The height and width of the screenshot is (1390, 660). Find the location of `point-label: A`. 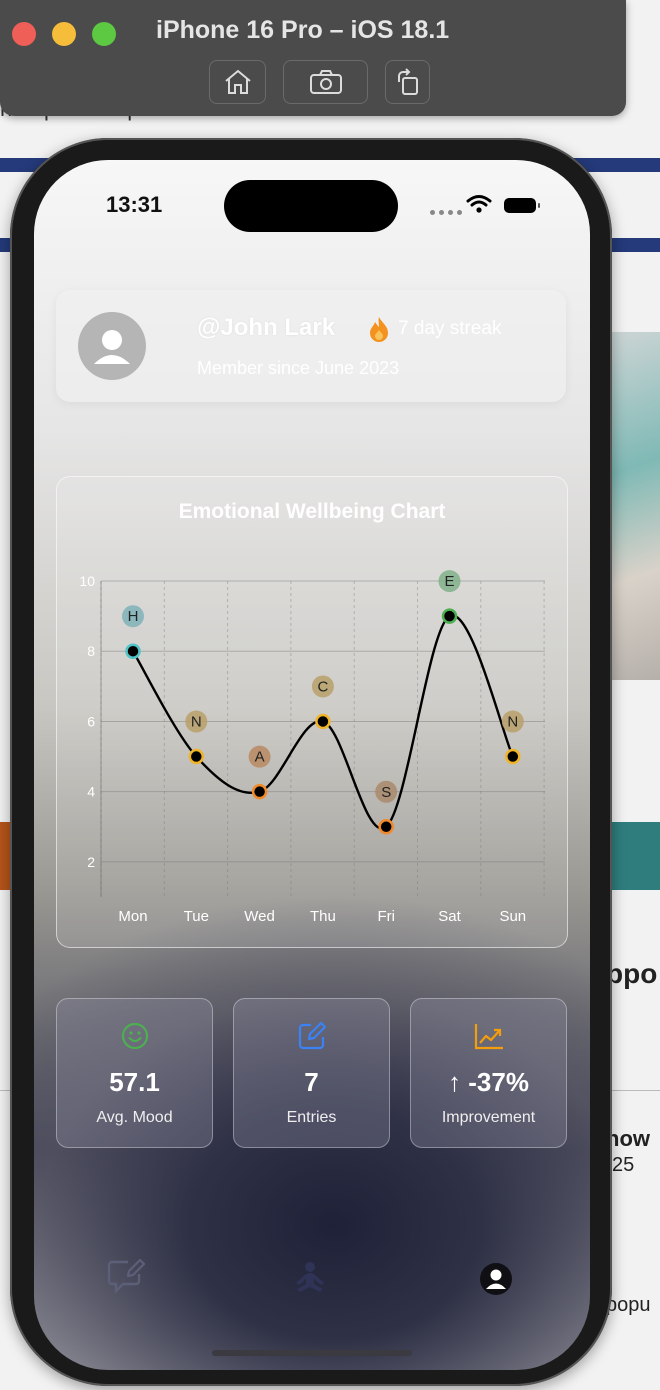

point-label: A is located at coordinates (260, 757).